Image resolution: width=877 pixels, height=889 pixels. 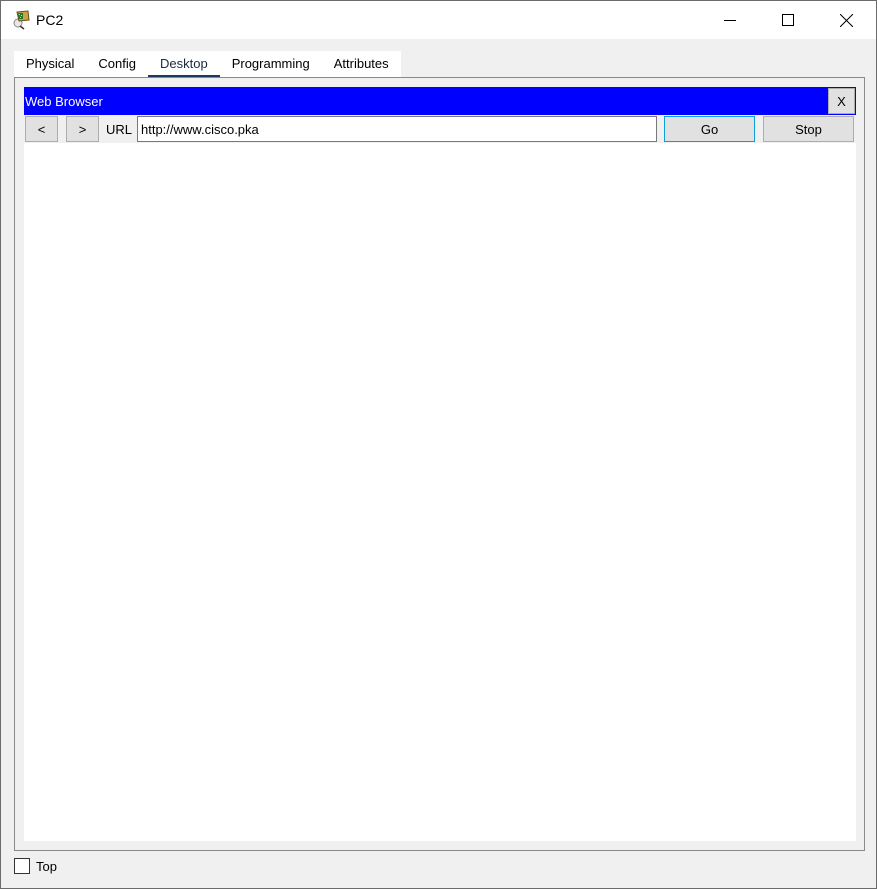 I want to click on close-icon, so click(x=846, y=20).